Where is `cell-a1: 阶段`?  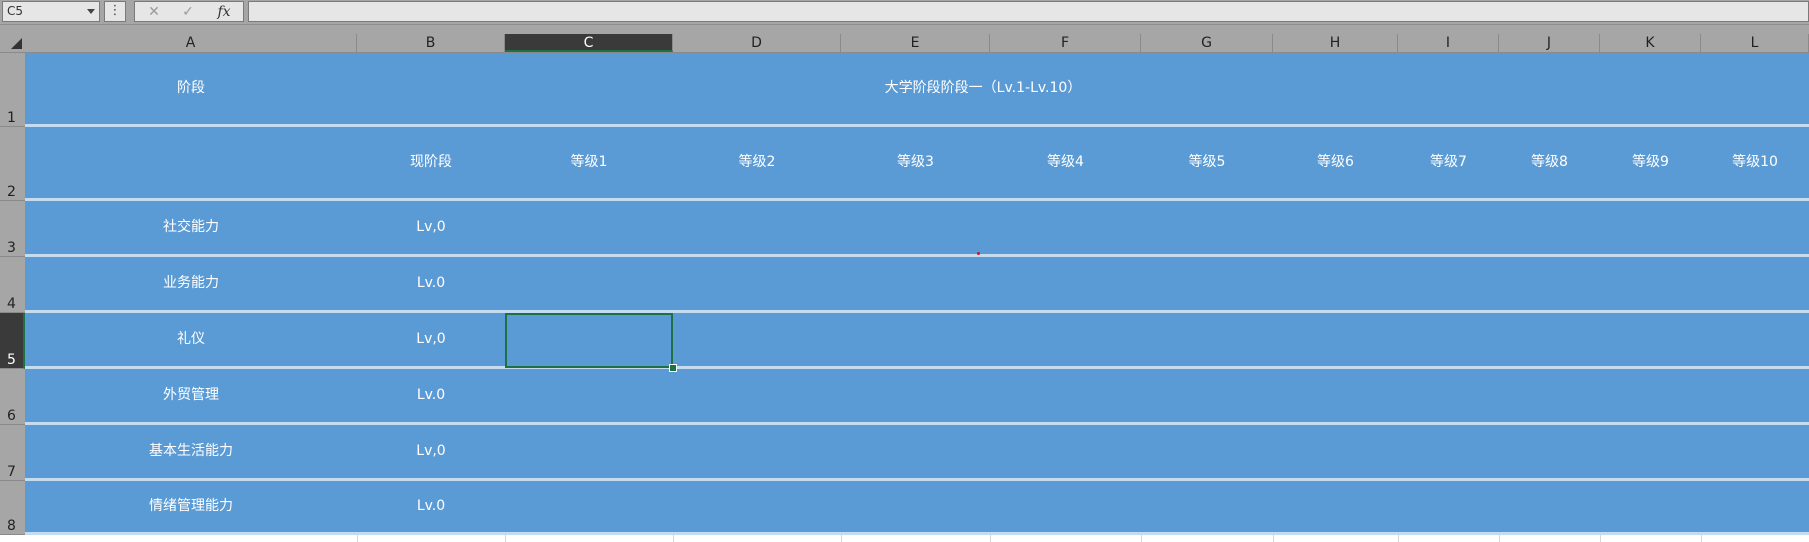 cell-a1: 阶段 is located at coordinates (191, 88).